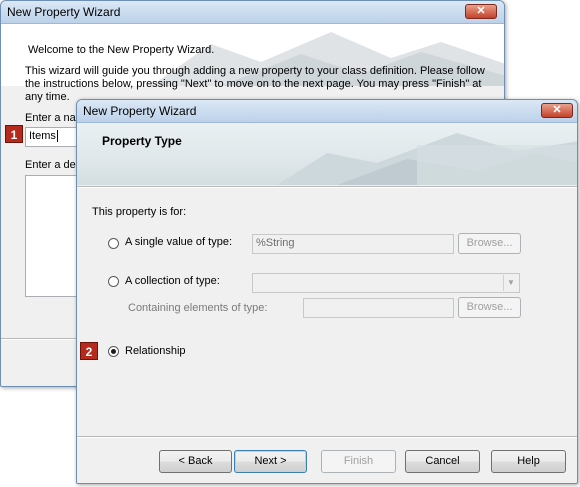 The width and height of the screenshot is (580, 487). Describe the element at coordinates (172, 281) in the screenshot. I see `collection-label: A collection of type:` at that location.